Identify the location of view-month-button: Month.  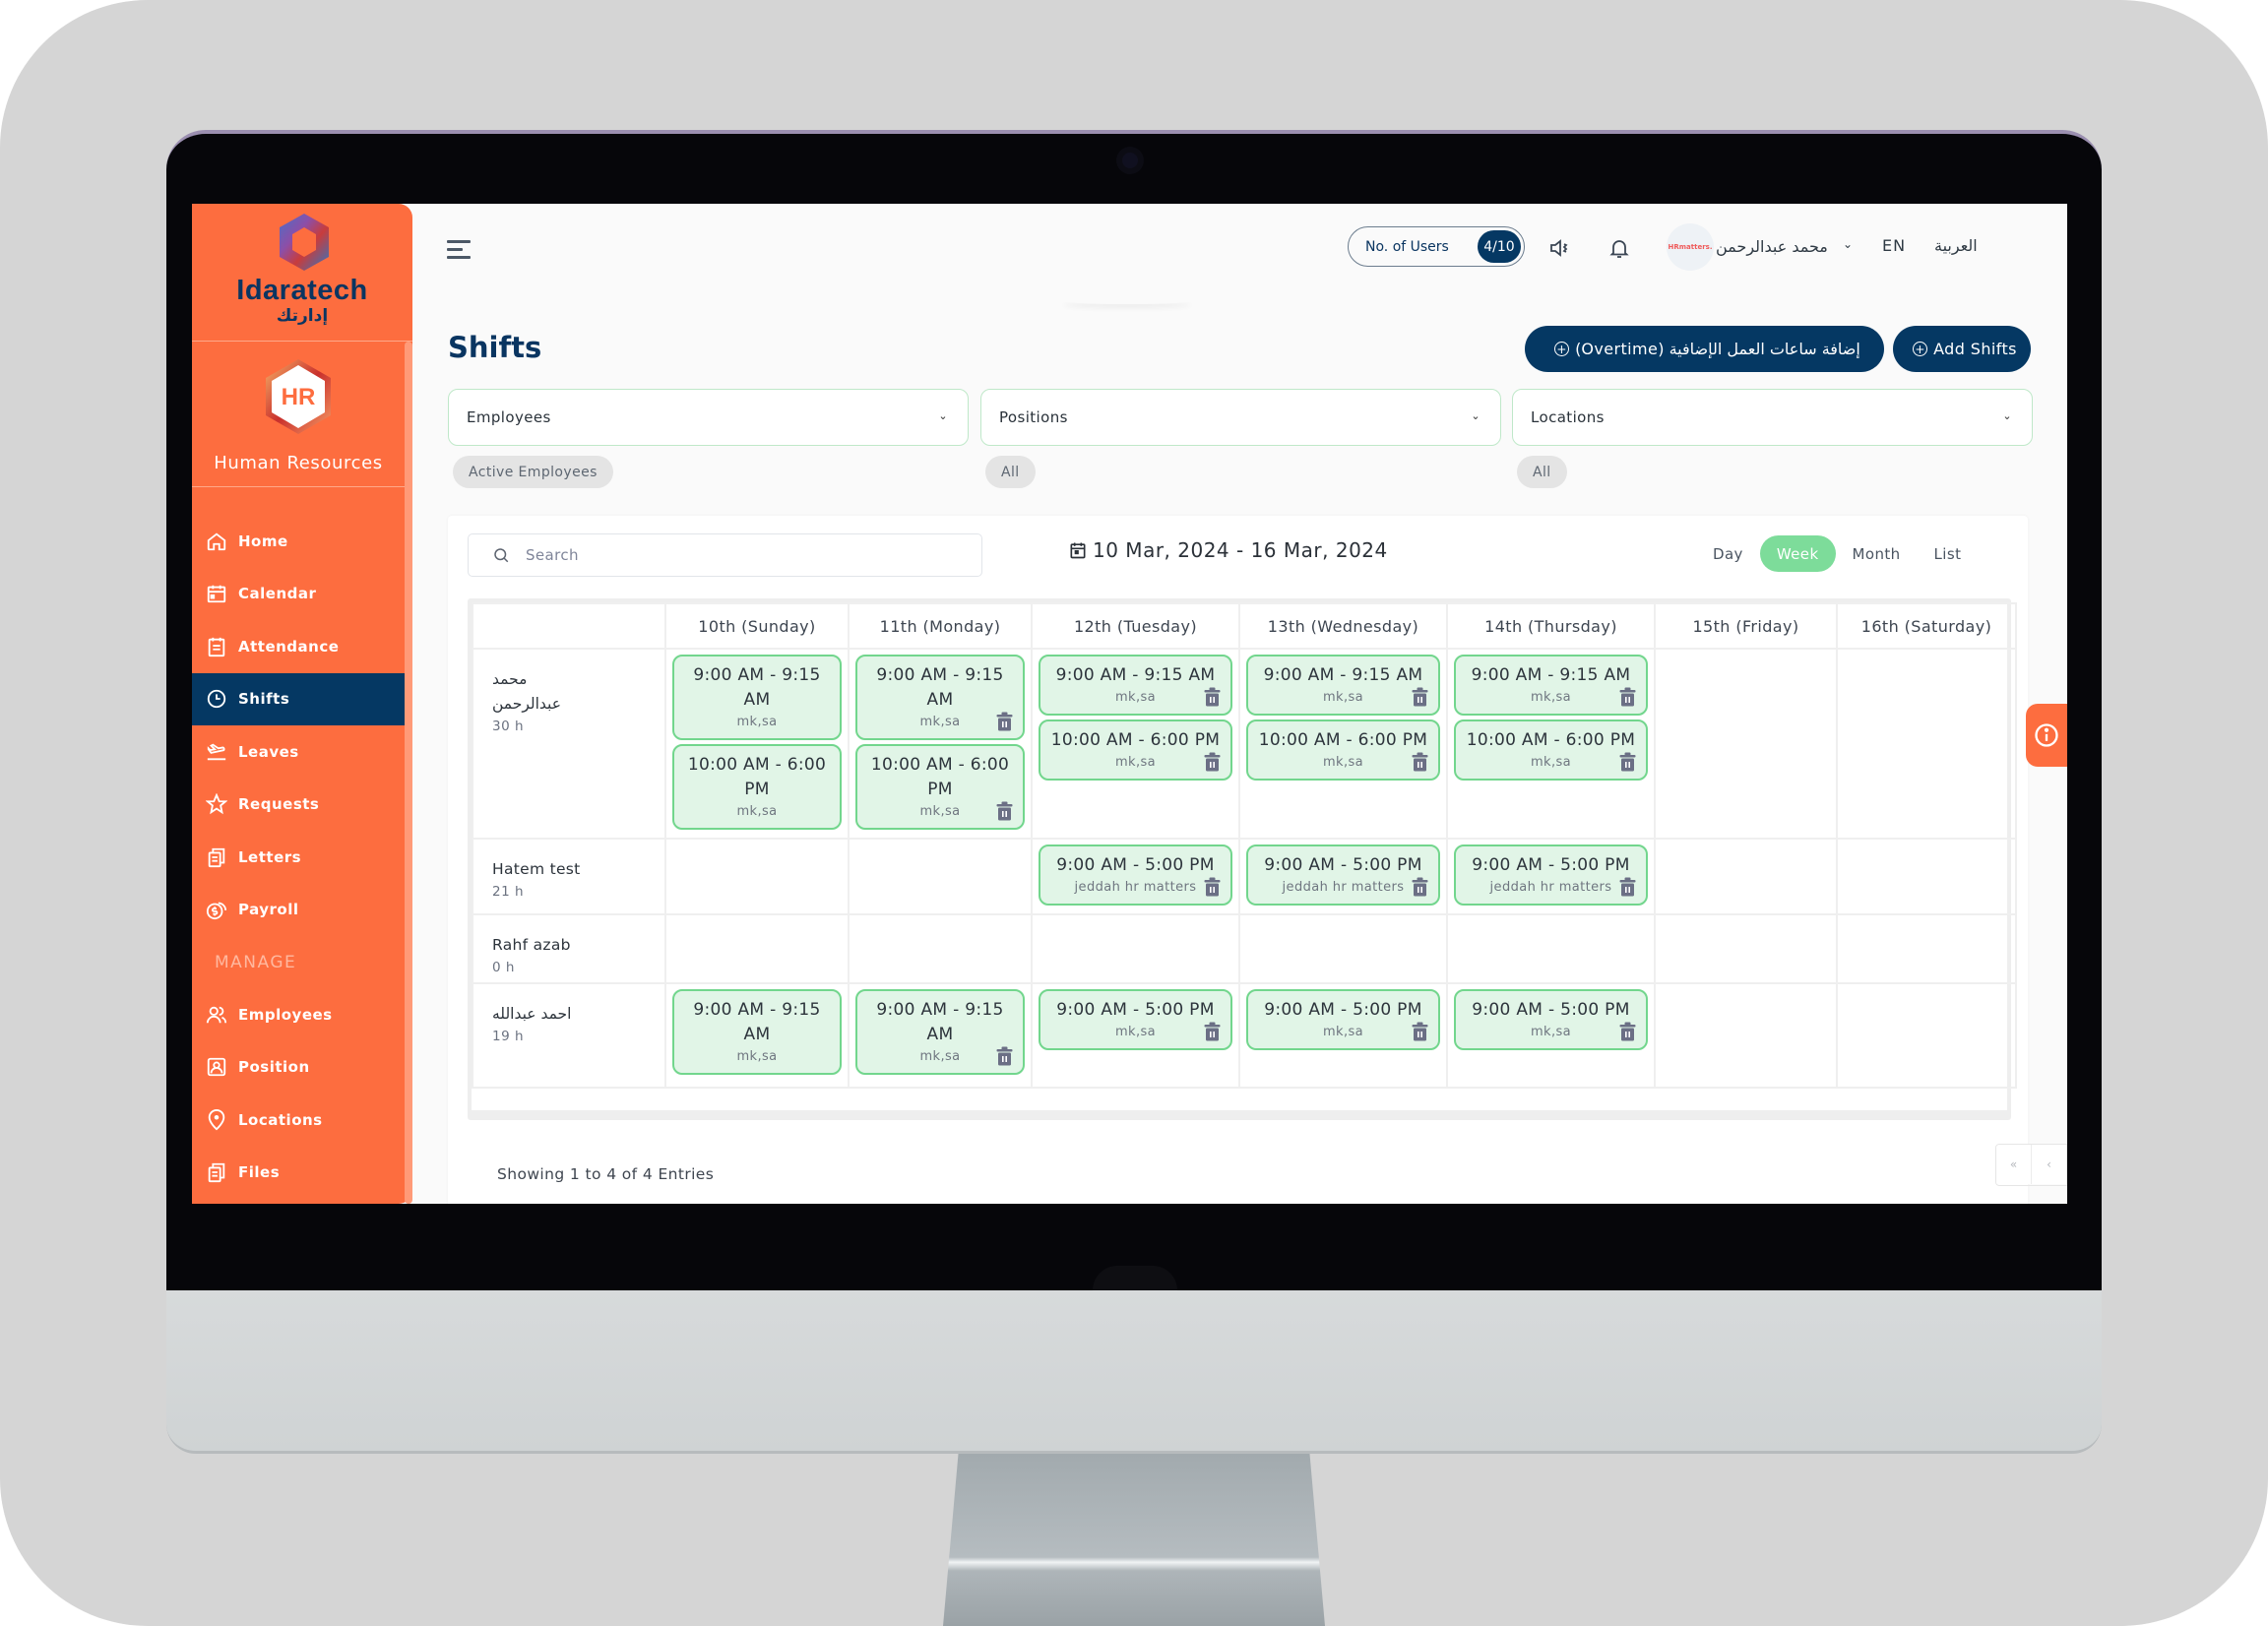
(1877, 553).